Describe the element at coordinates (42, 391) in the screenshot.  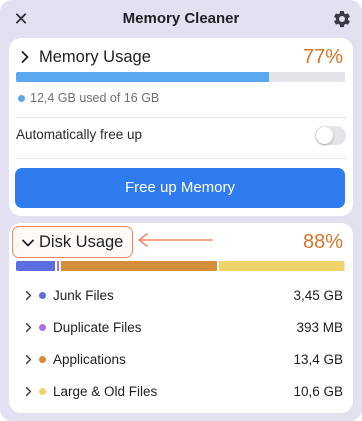
I see `large-old-files-dot-icon` at that location.